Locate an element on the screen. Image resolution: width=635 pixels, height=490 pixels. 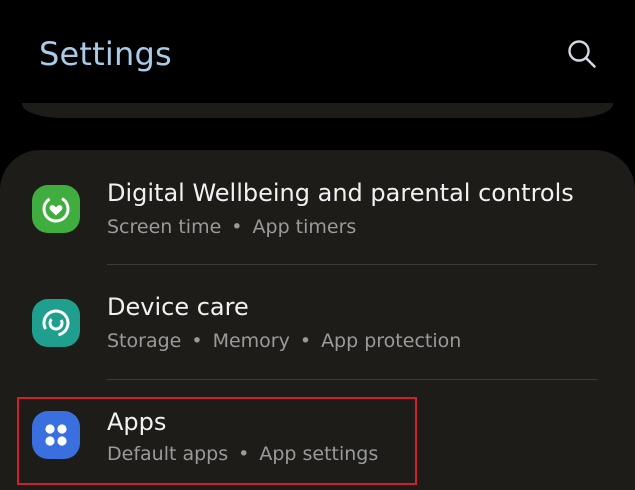
digital-wellbeing-icon is located at coordinates (56, 209).